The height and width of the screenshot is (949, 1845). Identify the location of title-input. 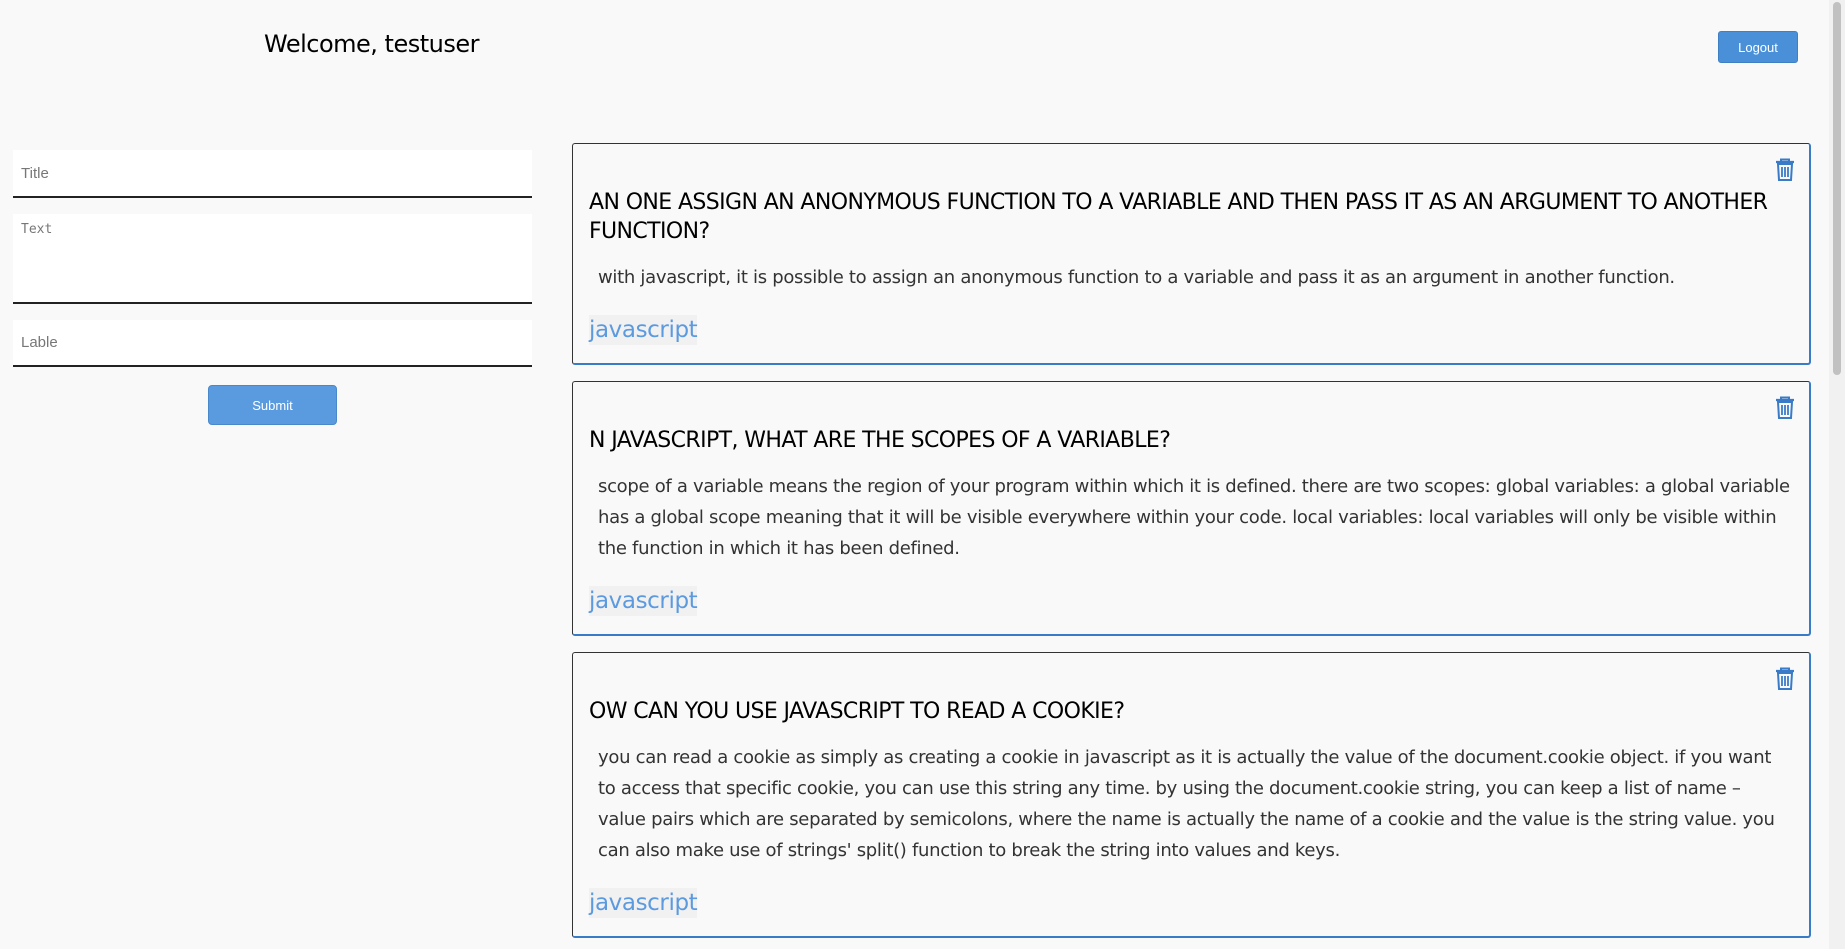
(272, 174).